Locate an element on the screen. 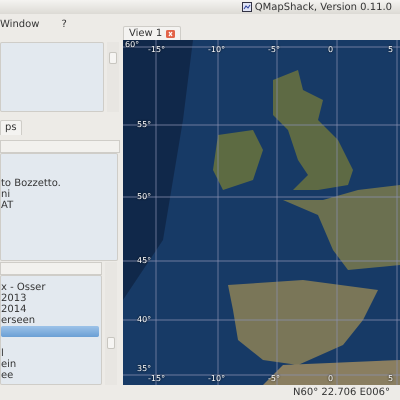 The image size is (400, 400). list-item: ee is located at coordinates (51, 375).